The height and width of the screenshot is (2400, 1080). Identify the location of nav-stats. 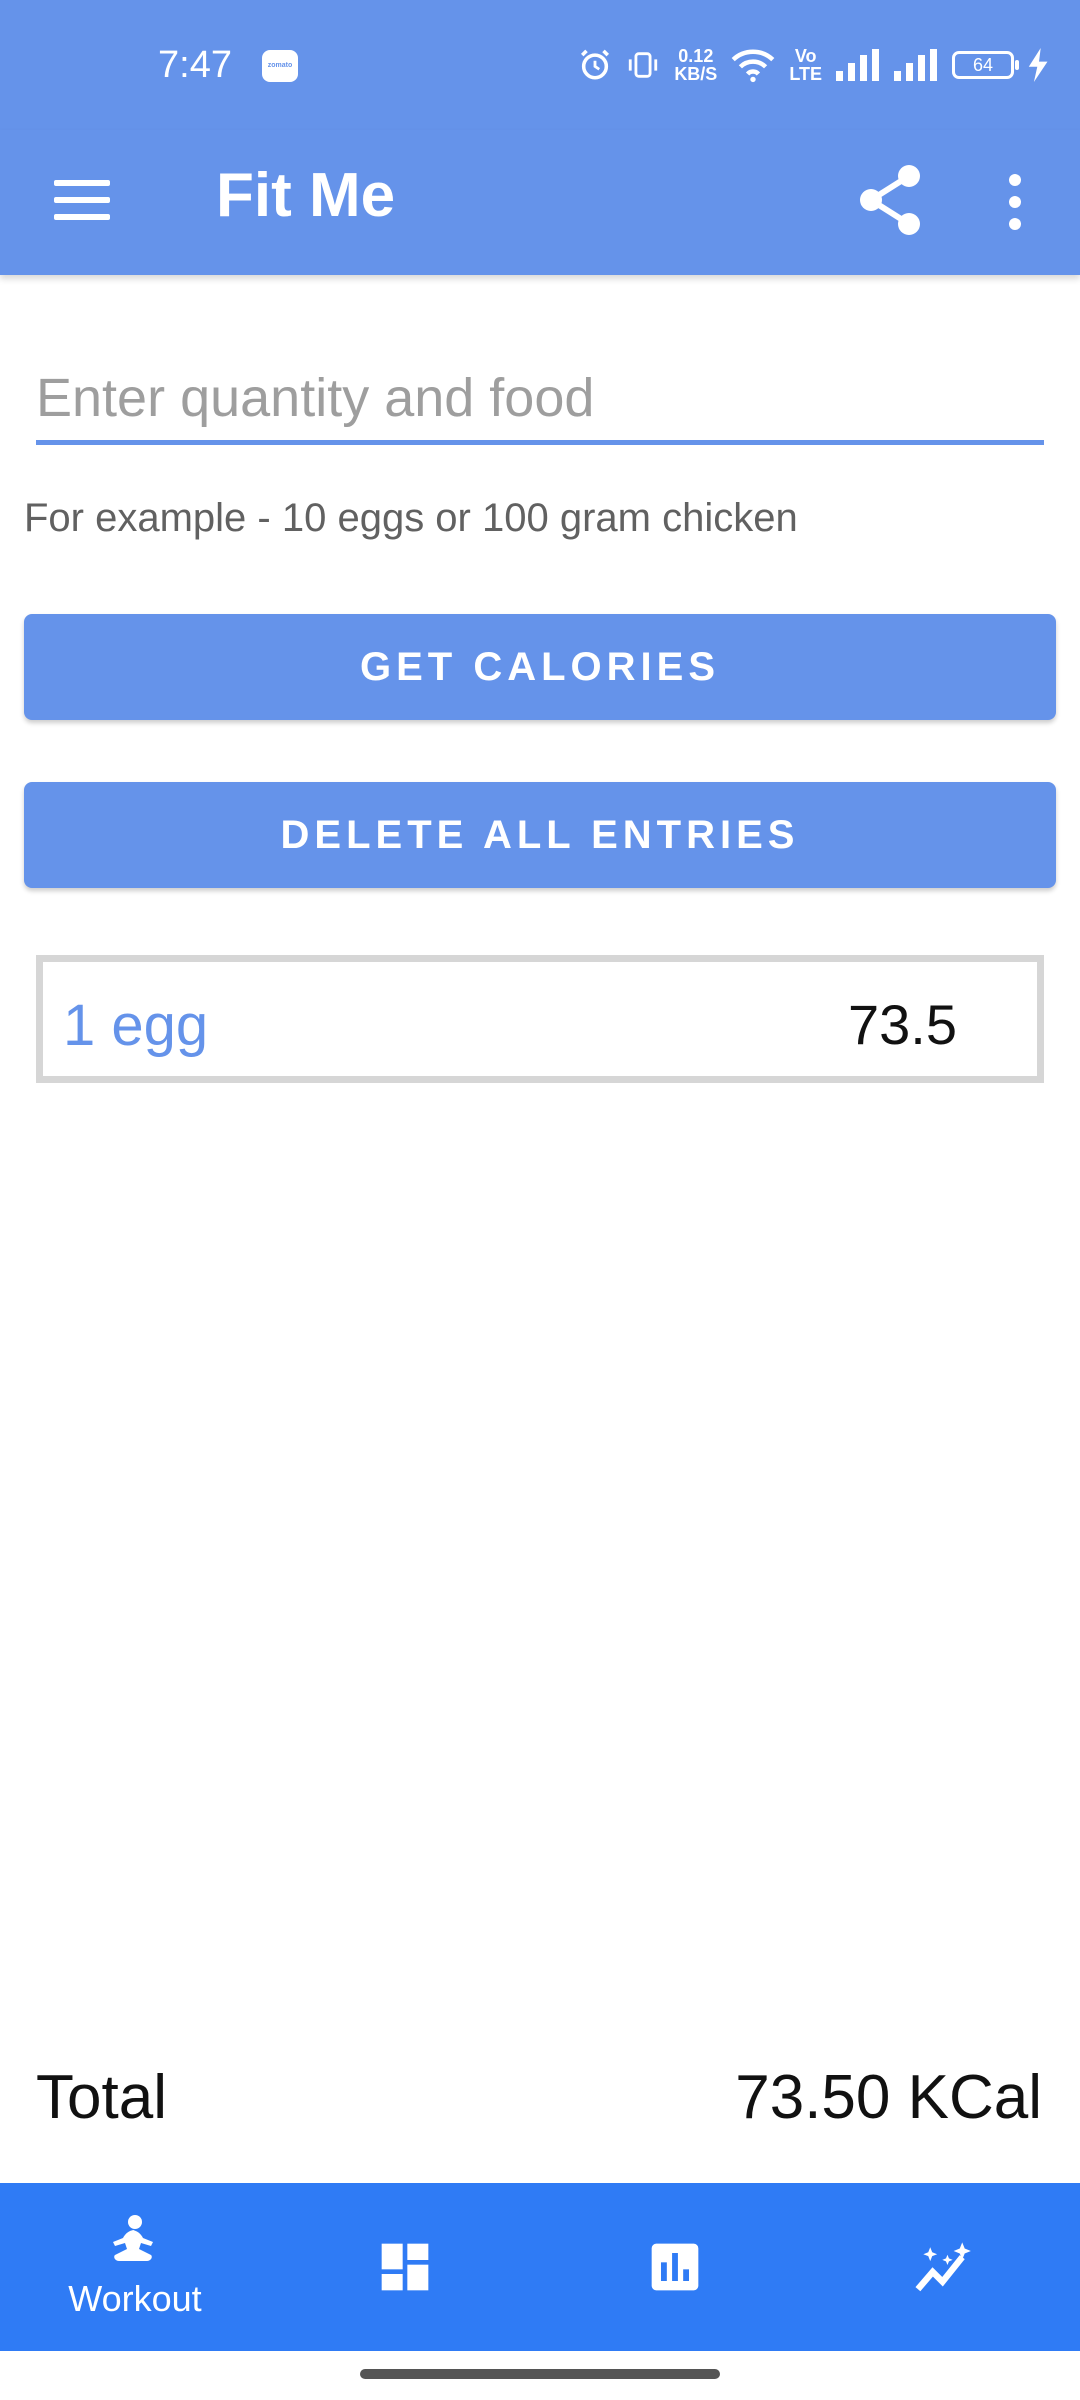
(675, 2267).